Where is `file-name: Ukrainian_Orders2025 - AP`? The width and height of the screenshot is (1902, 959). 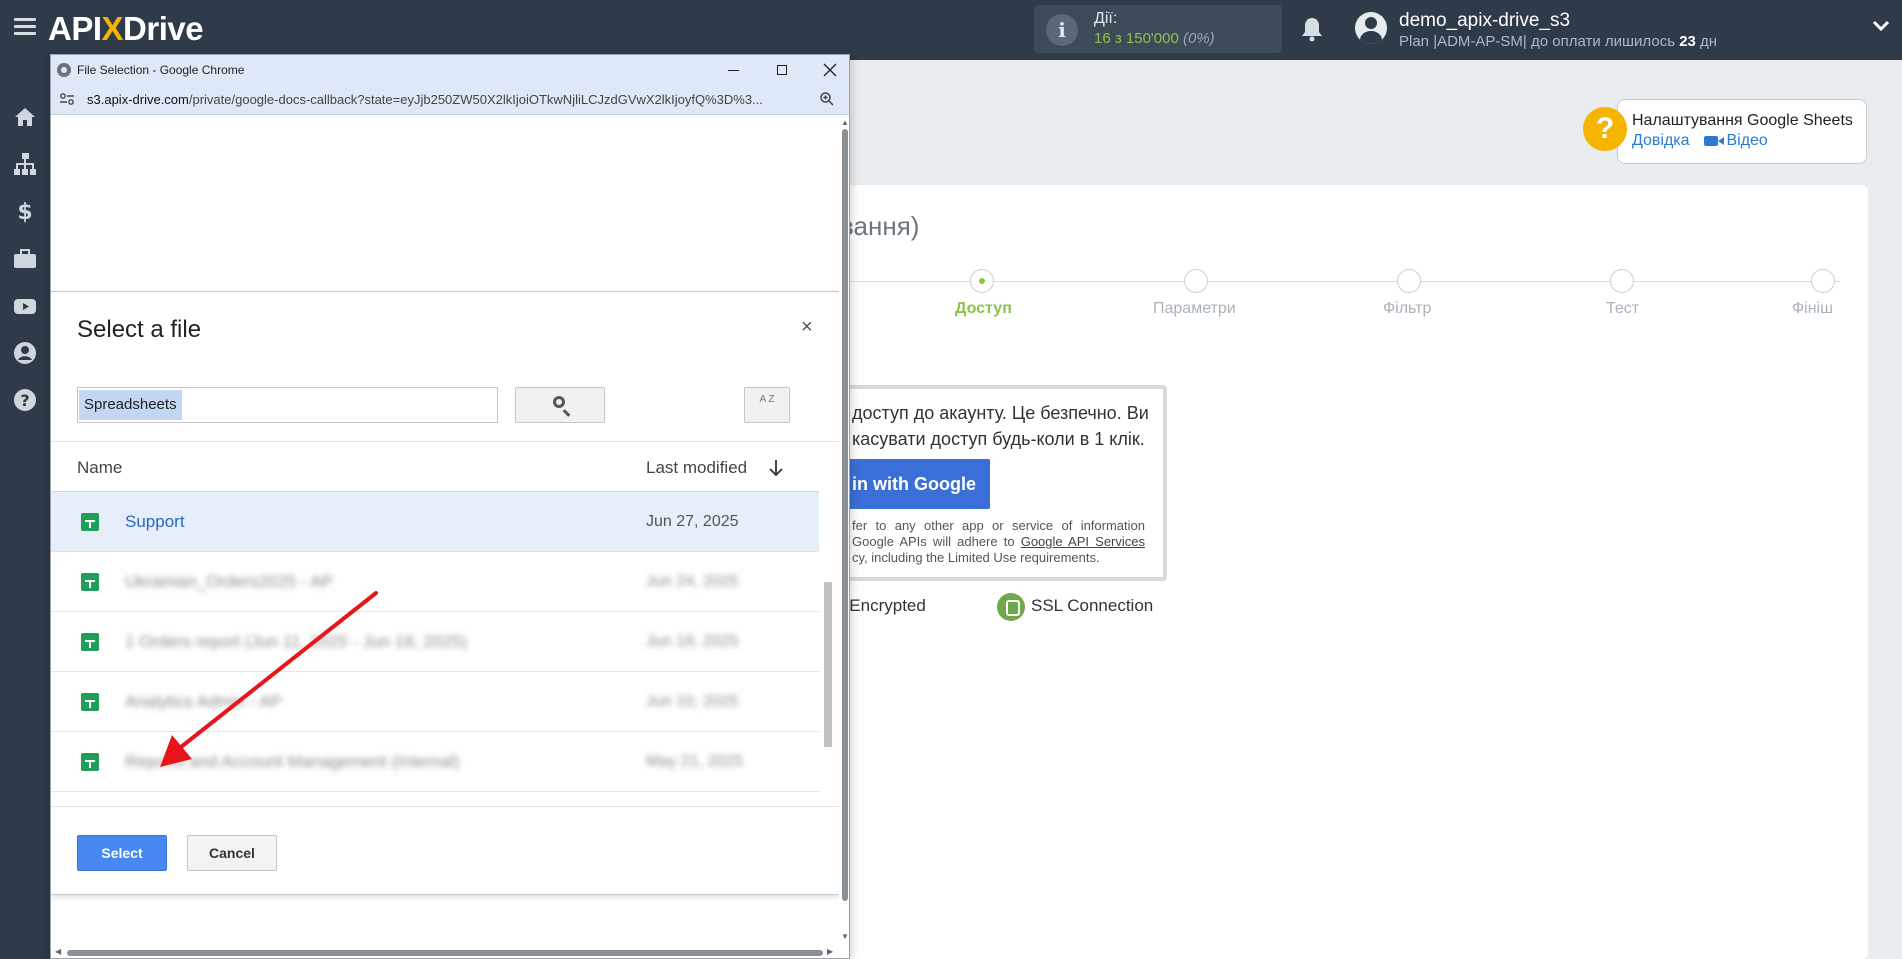 file-name: Ukrainian_Orders2025 - AP is located at coordinates (229, 581).